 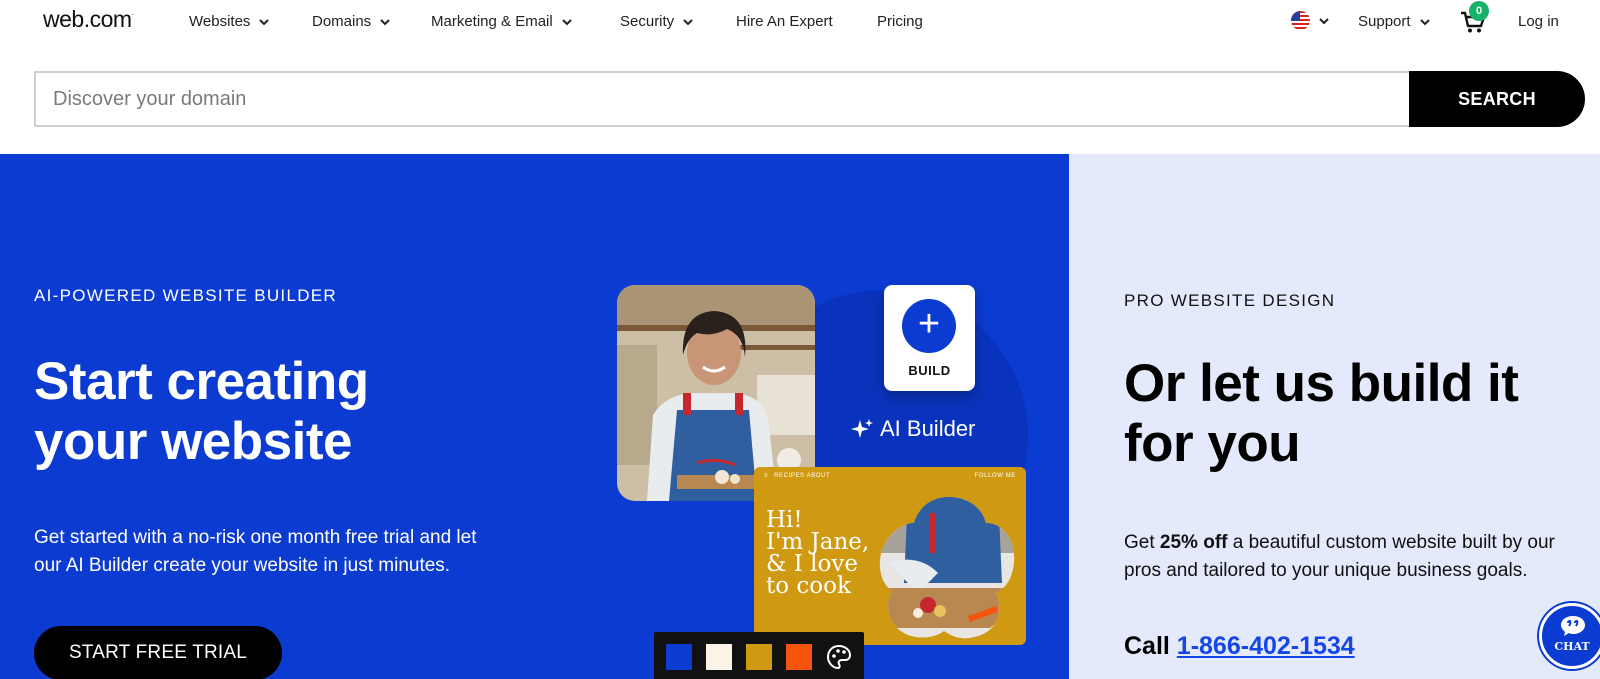 What do you see at coordinates (342, 21) in the screenshot?
I see `nav-item-label: Domains` at bounding box center [342, 21].